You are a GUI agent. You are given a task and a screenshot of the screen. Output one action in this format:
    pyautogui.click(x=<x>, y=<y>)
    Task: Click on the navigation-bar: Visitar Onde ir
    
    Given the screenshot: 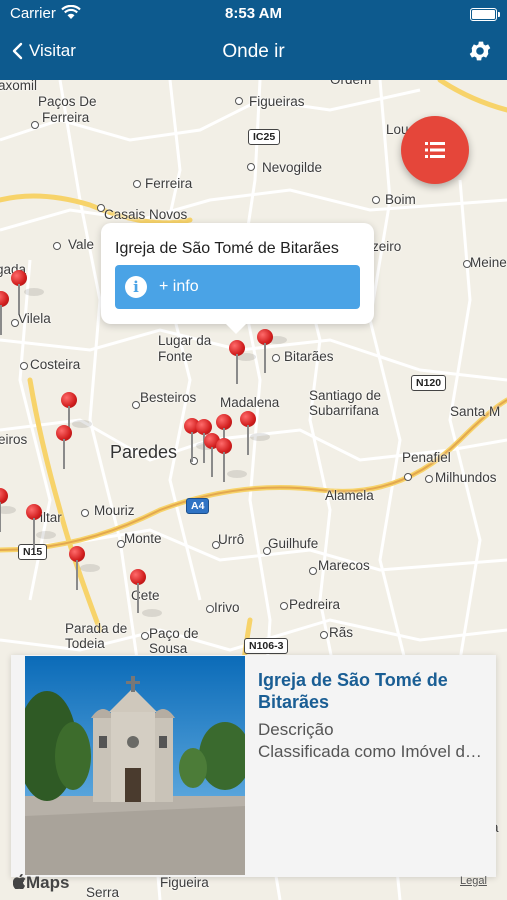 What is the action you would take?
    pyautogui.click(x=253, y=54)
    